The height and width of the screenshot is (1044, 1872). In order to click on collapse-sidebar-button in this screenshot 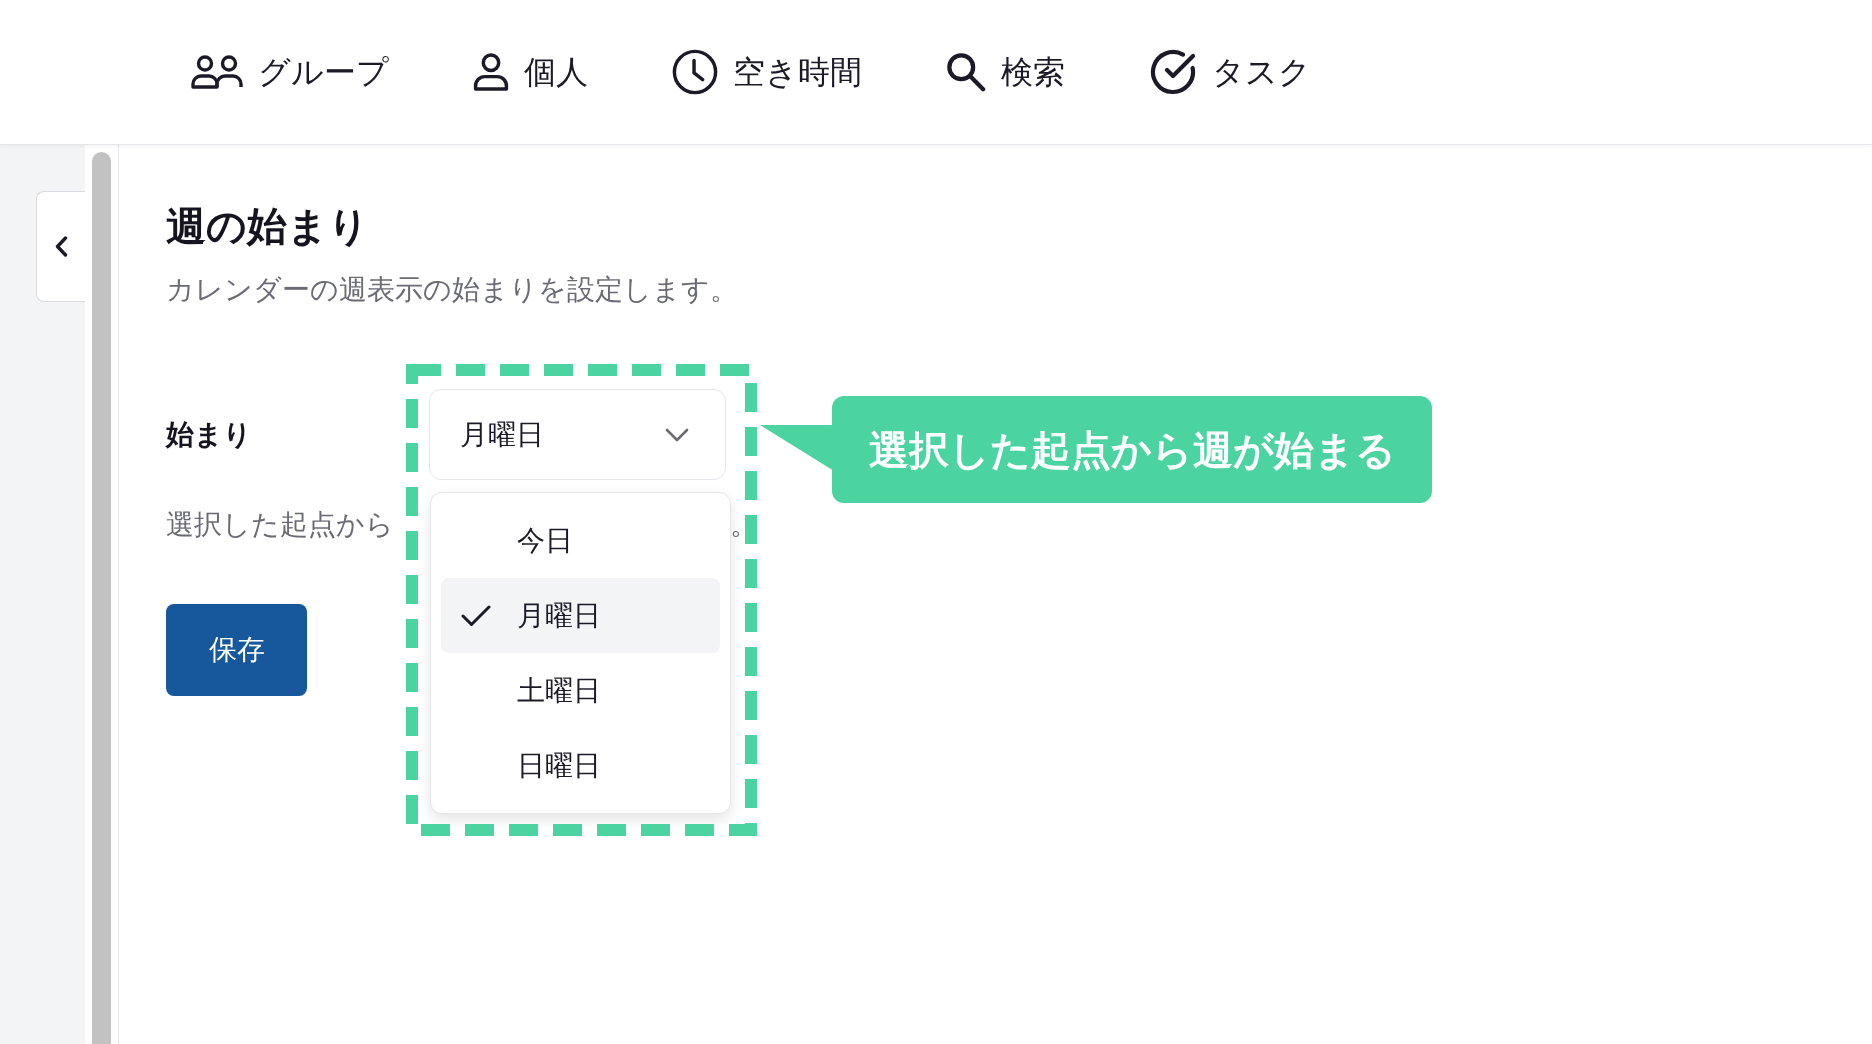, I will do `click(60, 246)`.